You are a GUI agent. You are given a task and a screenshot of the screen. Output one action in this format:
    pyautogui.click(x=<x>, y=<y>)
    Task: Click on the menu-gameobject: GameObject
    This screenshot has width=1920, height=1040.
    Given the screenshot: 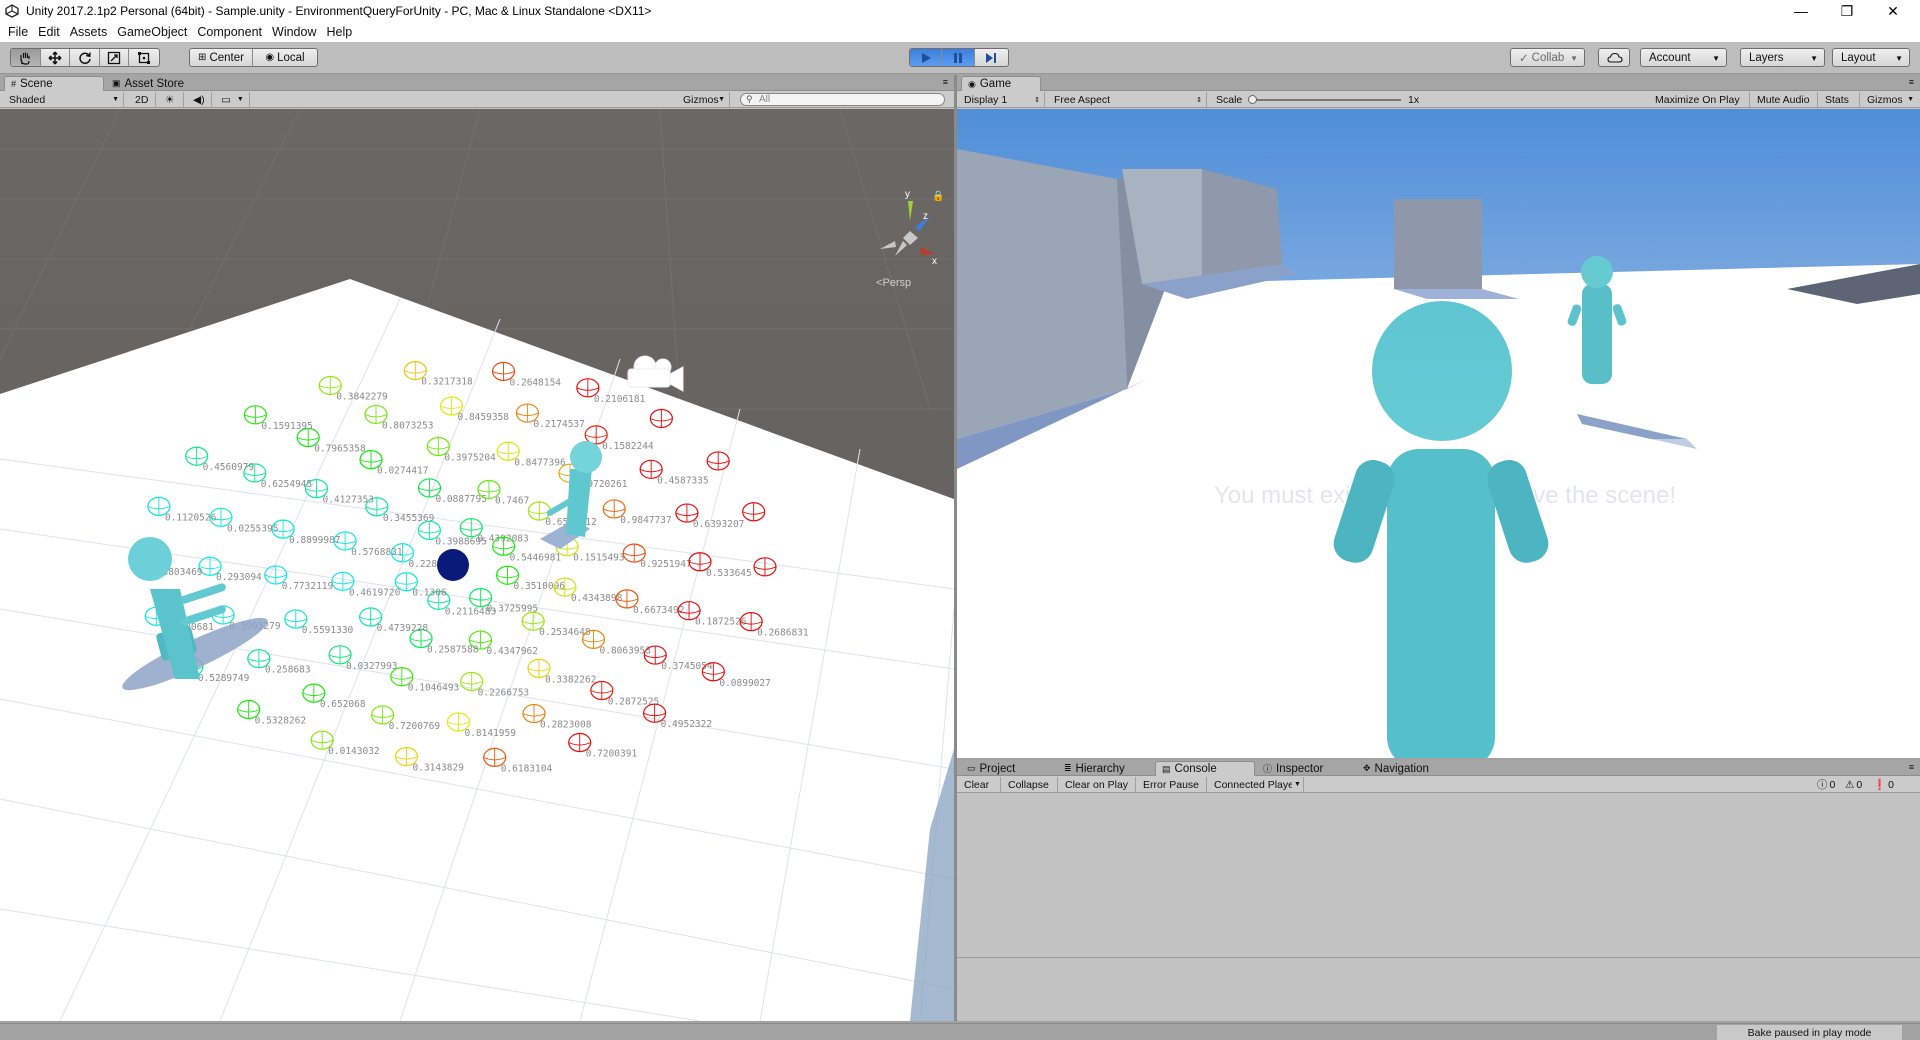 What is the action you would take?
    pyautogui.click(x=152, y=32)
    